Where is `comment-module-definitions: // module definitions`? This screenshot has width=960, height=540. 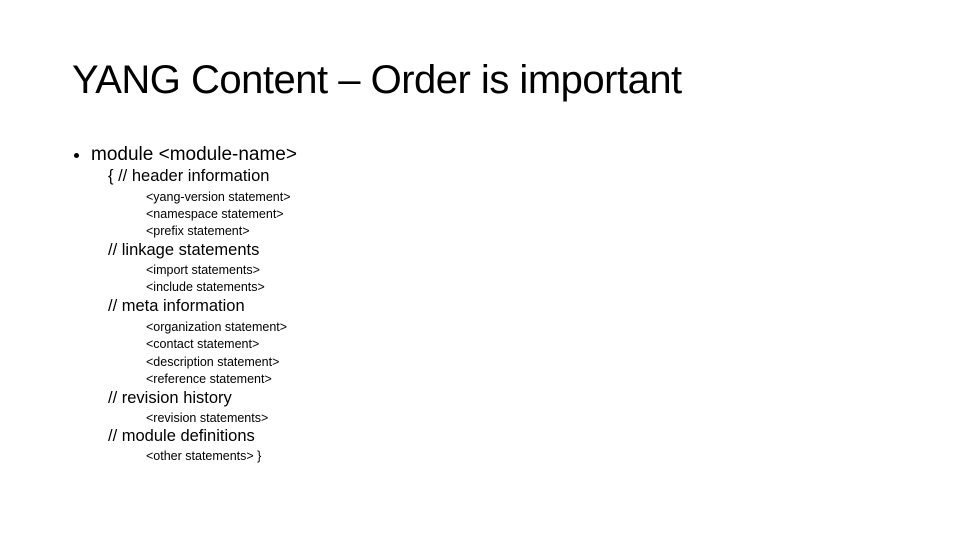
comment-module-definitions: // module definitions is located at coordinates (181, 436).